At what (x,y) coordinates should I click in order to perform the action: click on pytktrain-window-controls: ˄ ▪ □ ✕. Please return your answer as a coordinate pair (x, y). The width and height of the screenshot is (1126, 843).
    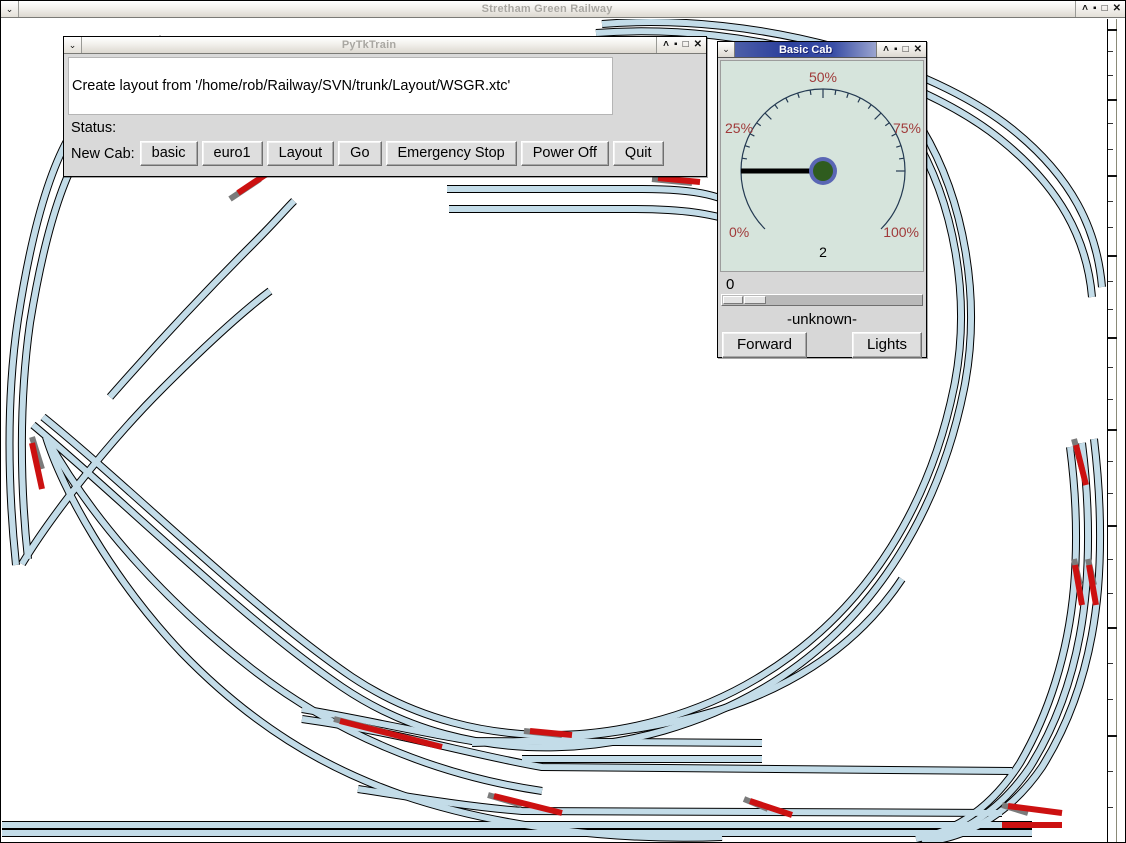
    Looking at the image, I should click on (681, 45).